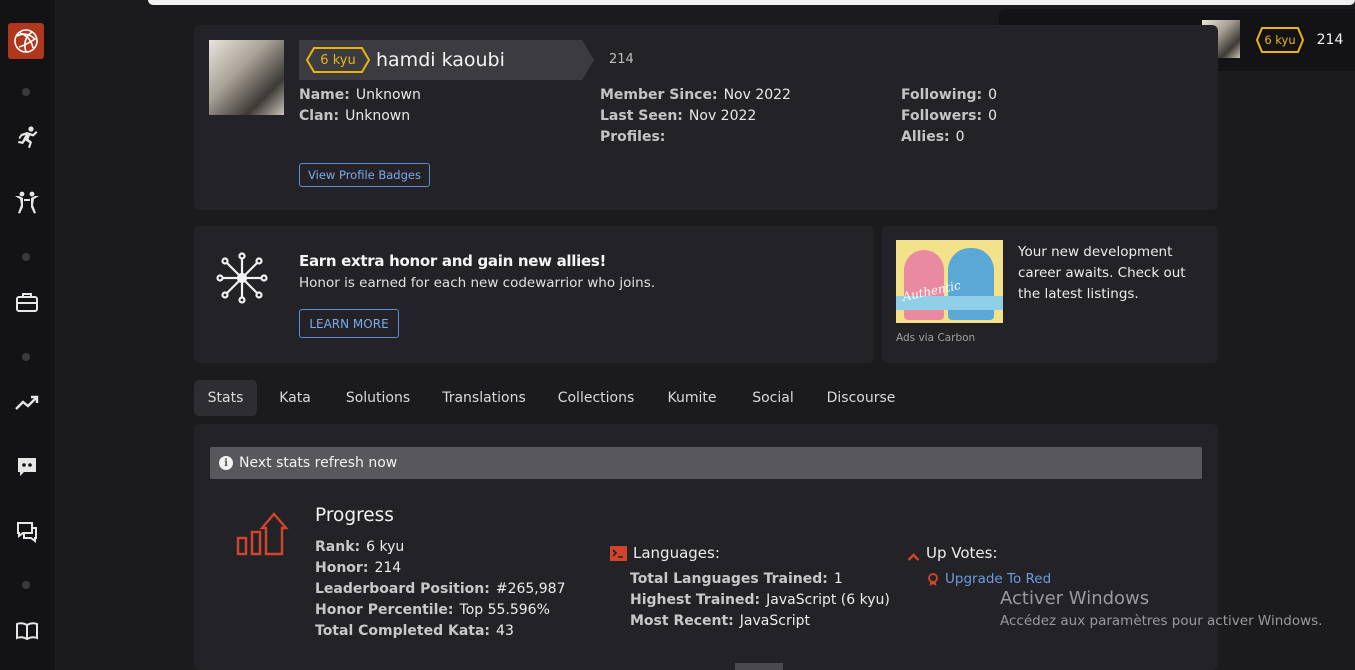 The image size is (1355, 670). I want to click on leaderboard-row: Leaderboard Position: #265,987, so click(440, 589).